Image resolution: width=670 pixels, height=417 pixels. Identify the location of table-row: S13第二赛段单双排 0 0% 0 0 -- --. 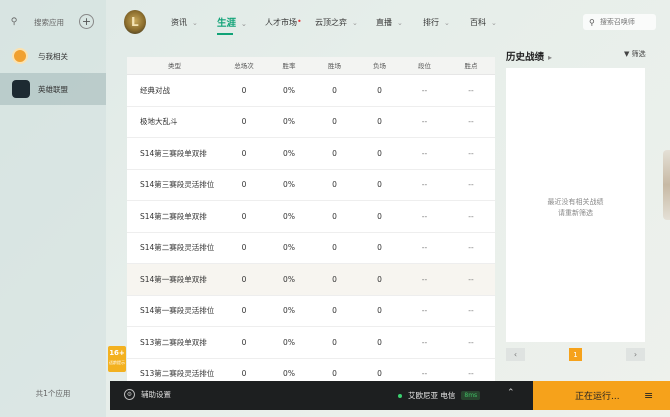
(311, 343).